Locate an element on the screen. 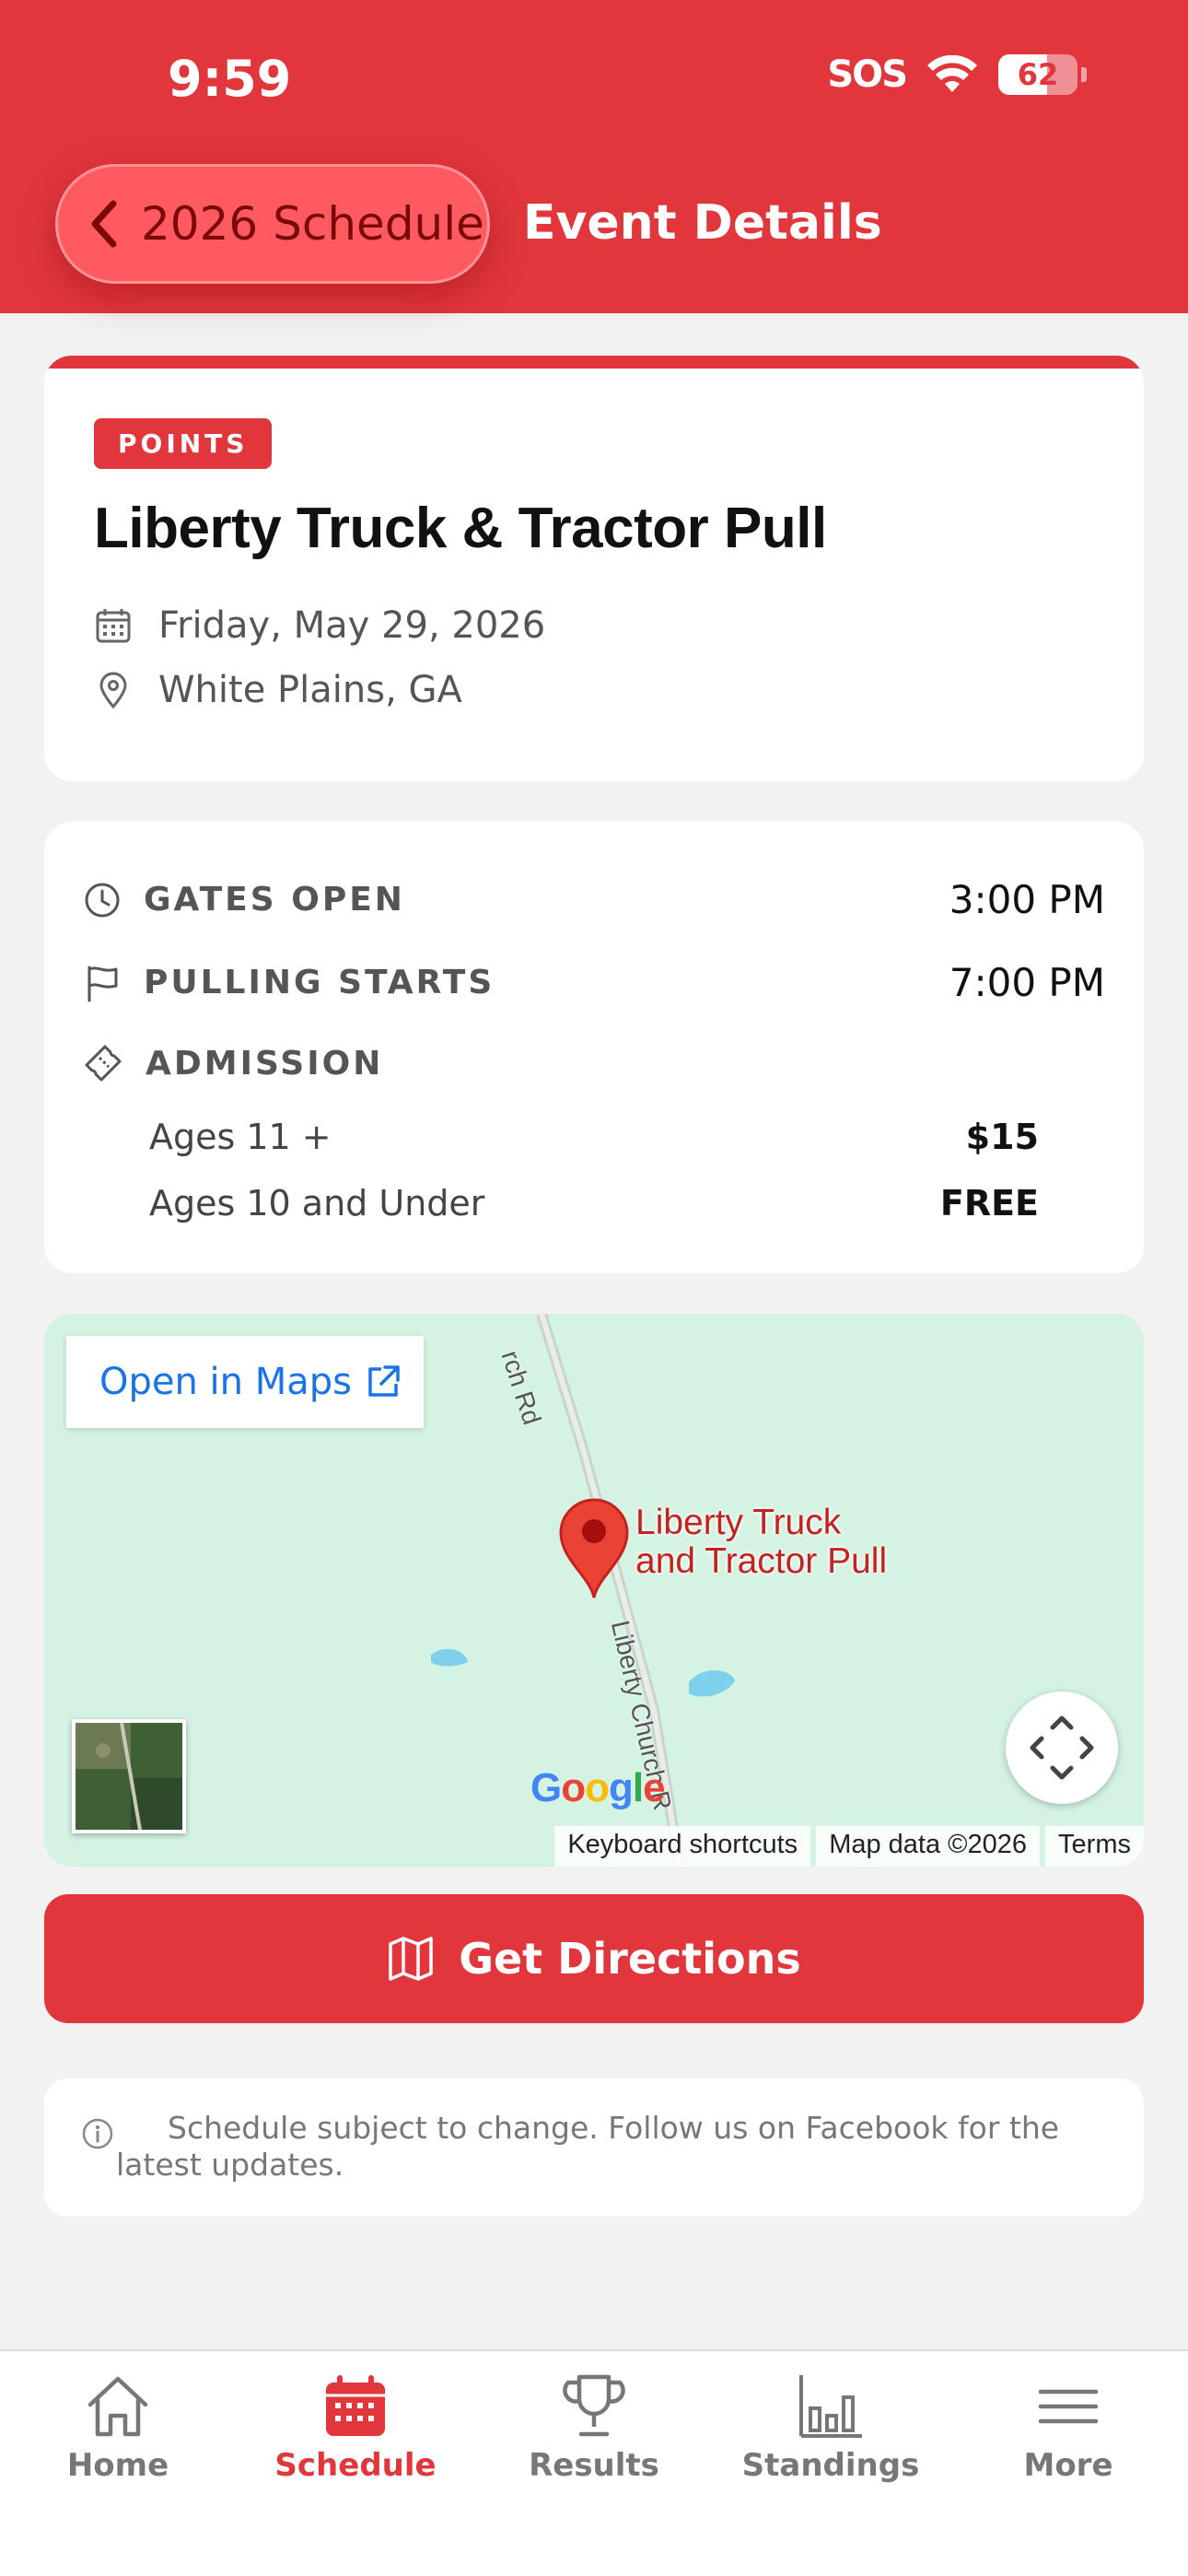 Image resolution: width=1188 pixels, height=2576 pixels. pulling-starts-row: PULLING STARTS 7:00 PM is located at coordinates (594, 982).